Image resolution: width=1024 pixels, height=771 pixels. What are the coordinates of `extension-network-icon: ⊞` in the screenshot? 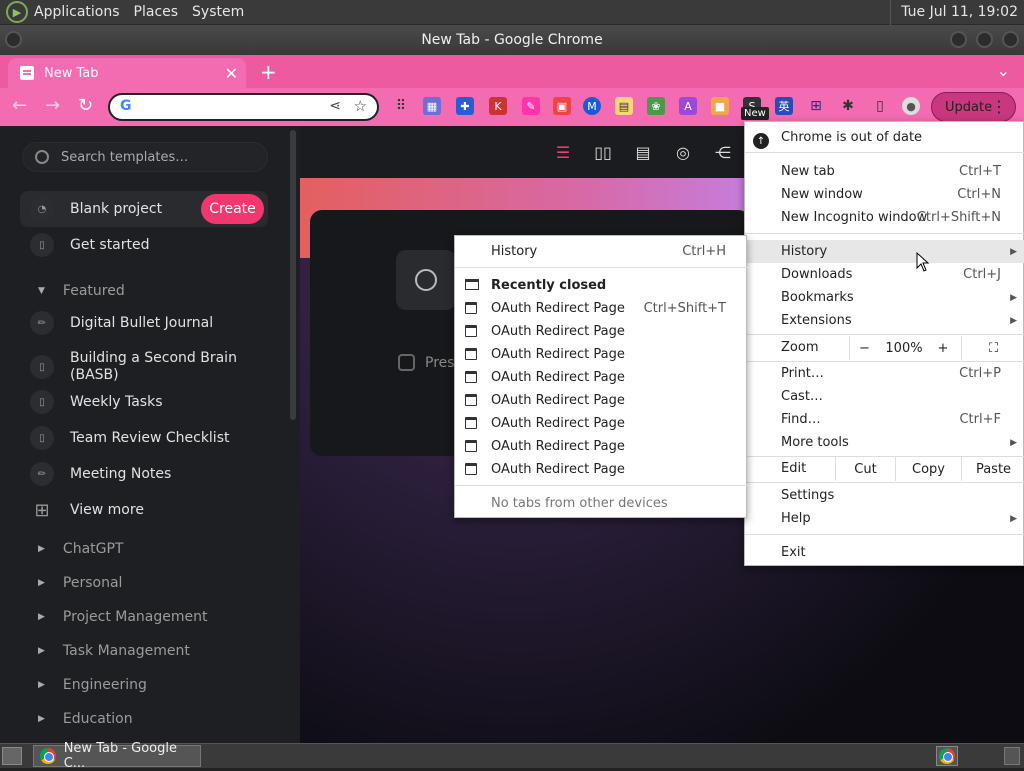 It's located at (816, 106).